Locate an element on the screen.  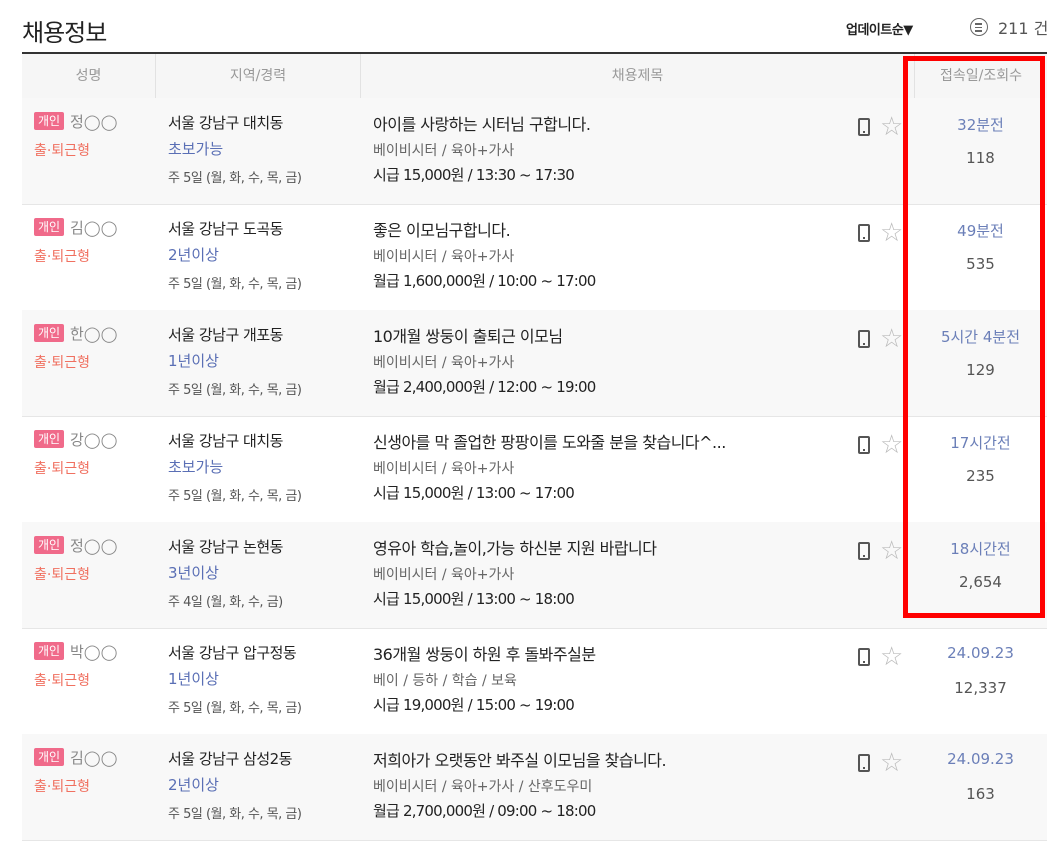
pay-hours: 월급 2,400,000원 / 12:00 ~ 19:00 is located at coordinates (484, 387).